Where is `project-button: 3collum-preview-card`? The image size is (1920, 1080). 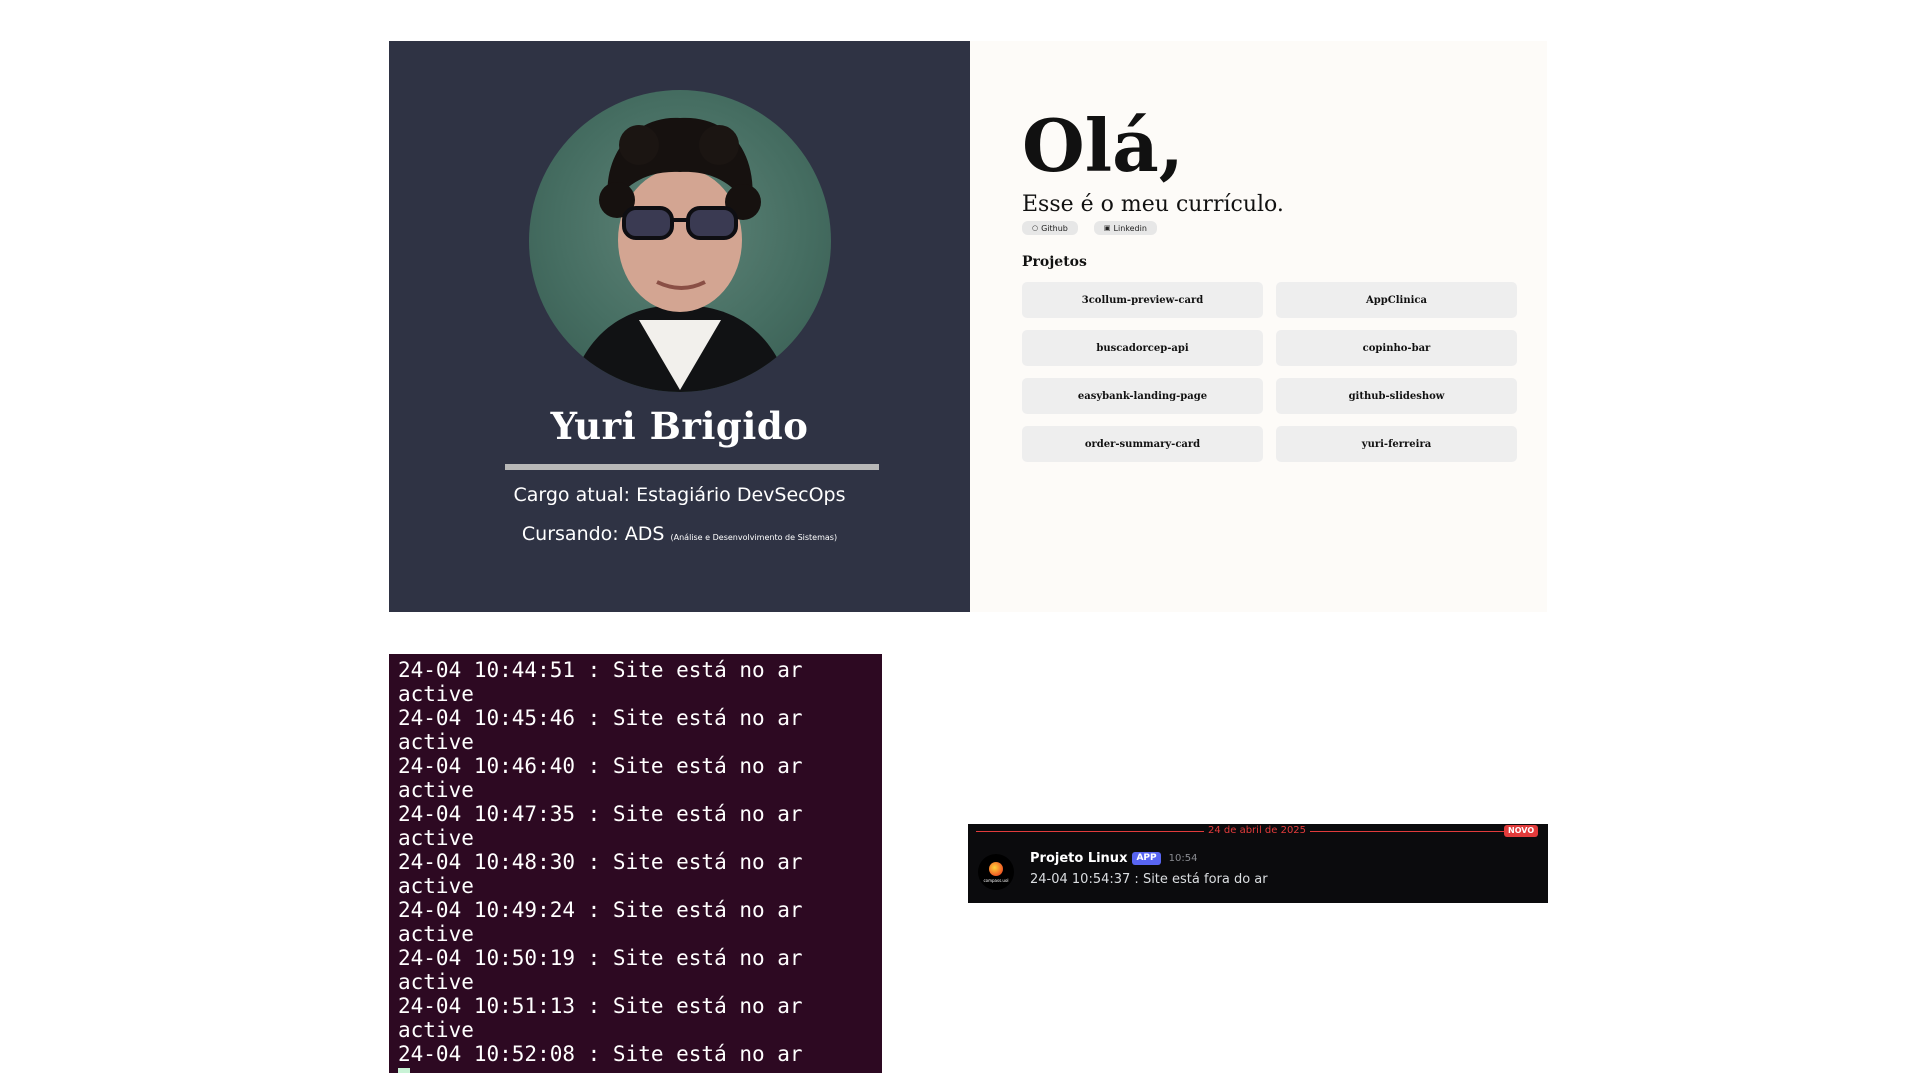 project-button: 3collum-preview-card is located at coordinates (1142, 300).